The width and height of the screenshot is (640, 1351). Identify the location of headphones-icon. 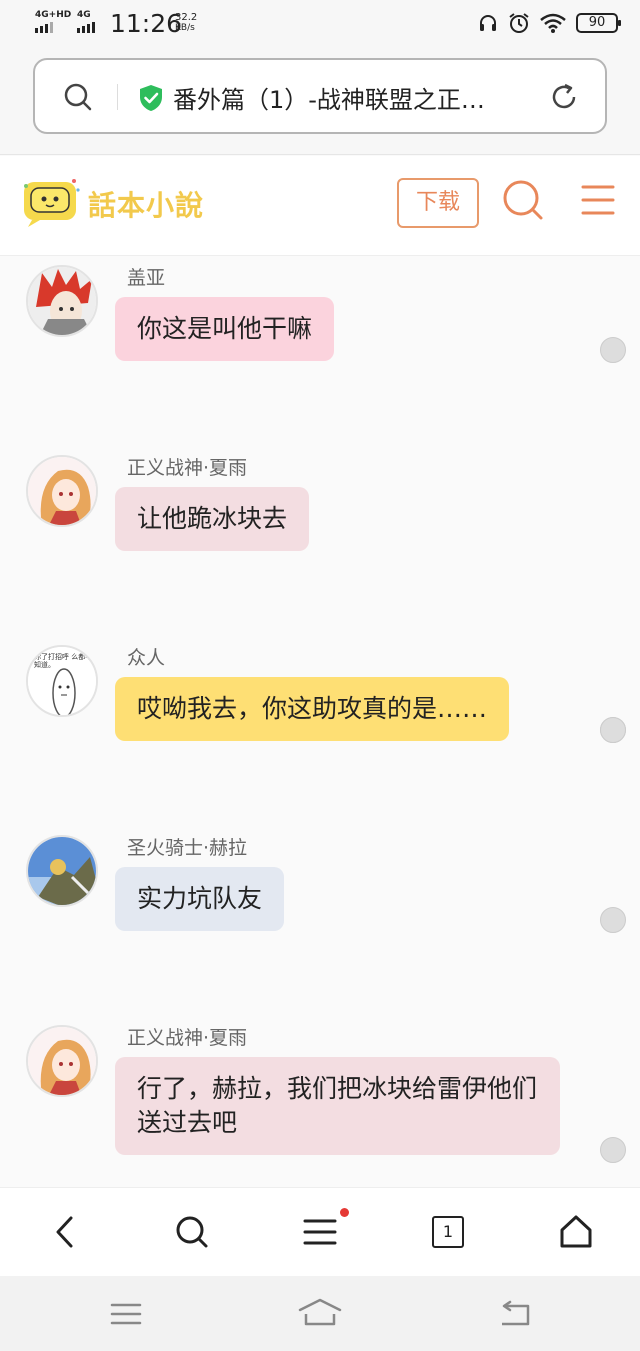
(488, 23).